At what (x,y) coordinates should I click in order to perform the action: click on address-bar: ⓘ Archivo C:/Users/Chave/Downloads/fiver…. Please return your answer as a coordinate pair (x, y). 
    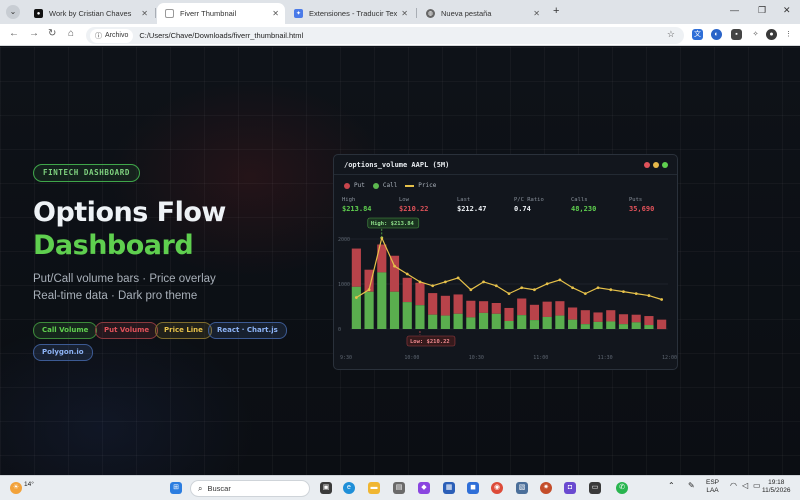
    Looking at the image, I should click on (385, 35).